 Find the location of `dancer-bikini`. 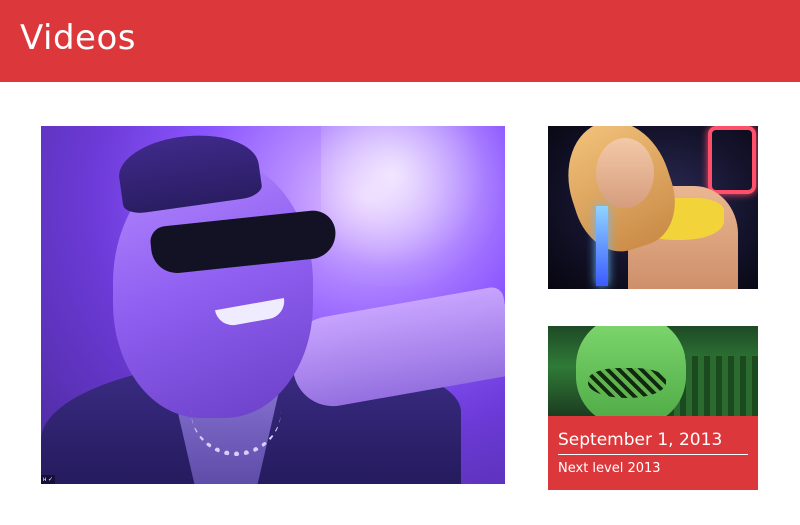

dancer-bikini is located at coordinates (627, 383).